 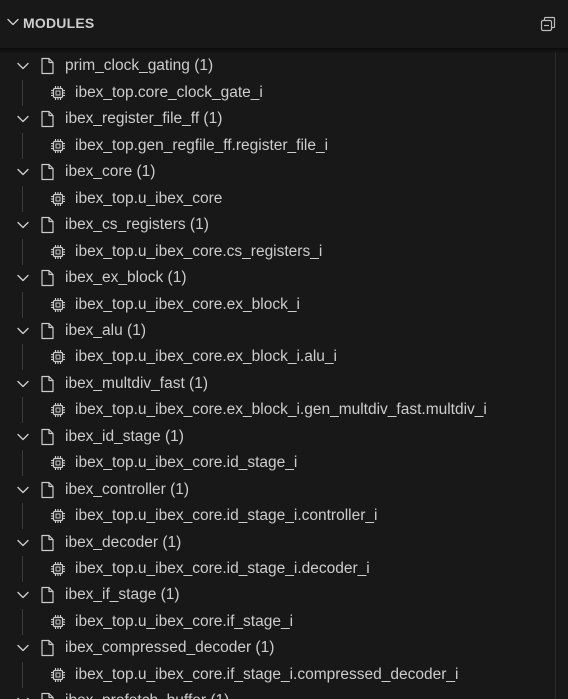 I want to click on tree-item-instance: ibex_top.u_ibex_core.id_stage_i, so click(x=277, y=463).